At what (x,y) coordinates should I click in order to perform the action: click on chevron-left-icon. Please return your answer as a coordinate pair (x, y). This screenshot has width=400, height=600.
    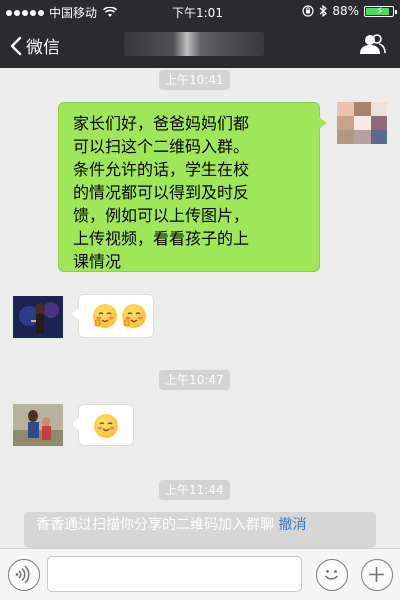
    Looking at the image, I should click on (16, 45).